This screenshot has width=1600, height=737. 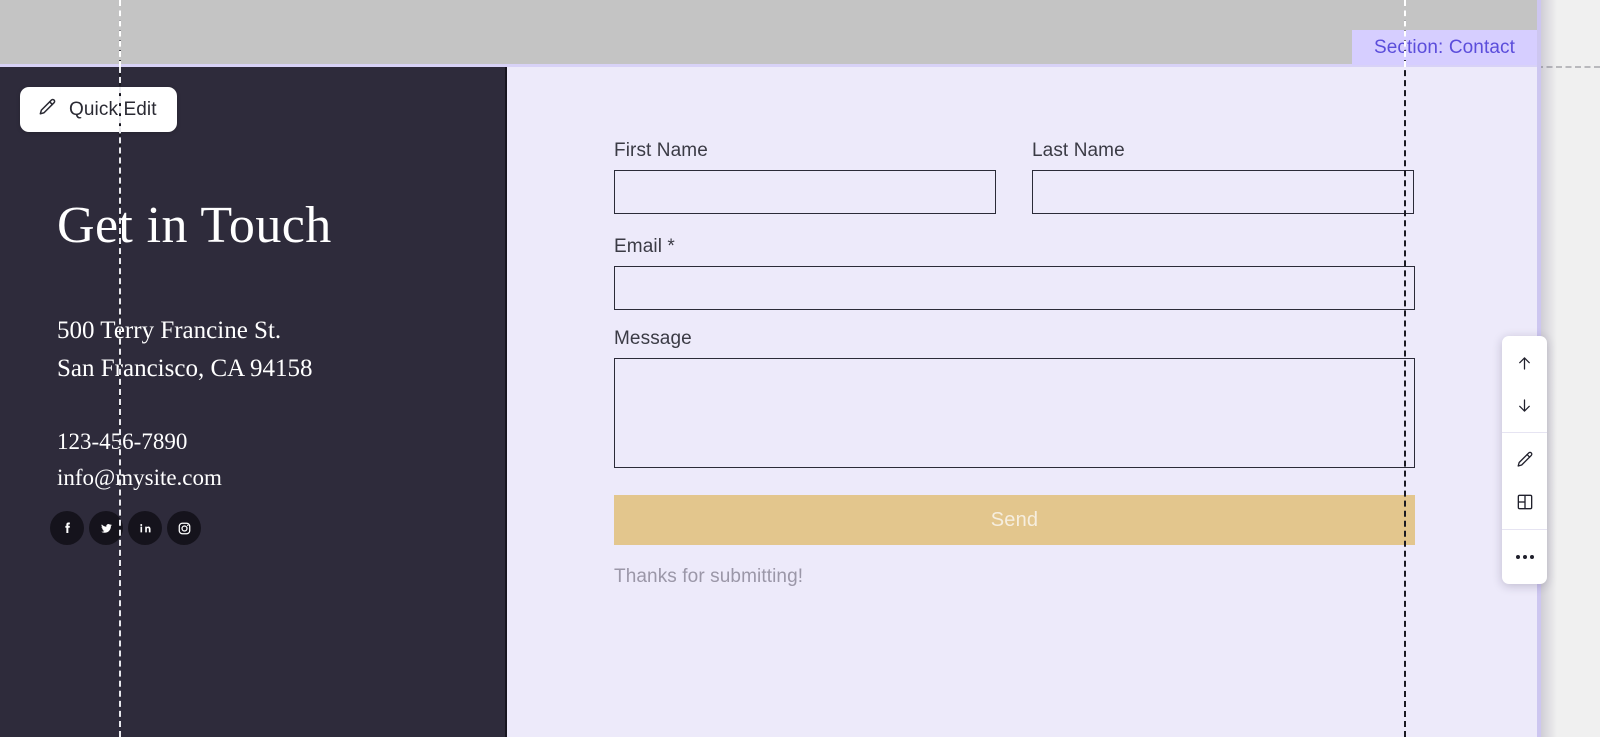 What do you see at coordinates (125, 528) in the screenshot?
I see `social-links` at bounding box center [125, 528].